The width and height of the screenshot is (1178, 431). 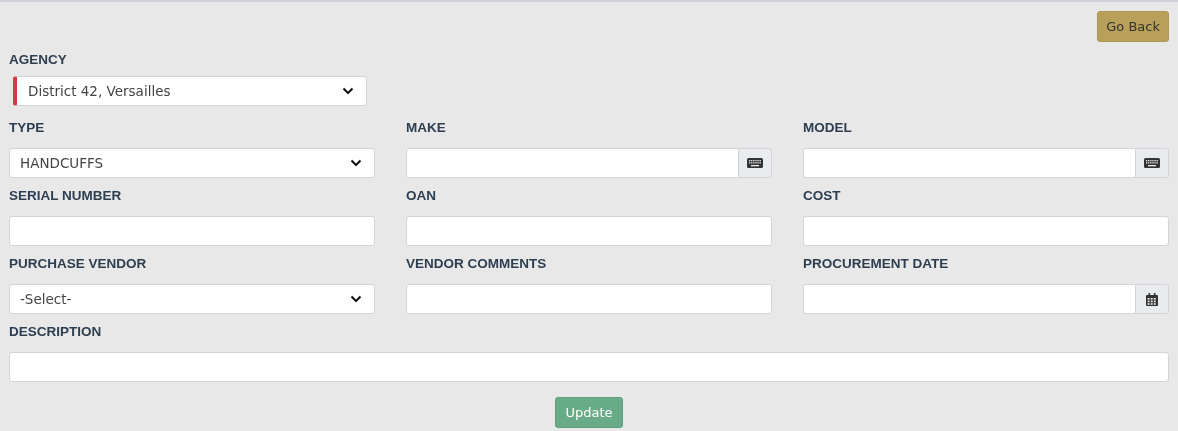 I want to click on field-label: DESCRIPTION, so click(x=56, y=332).